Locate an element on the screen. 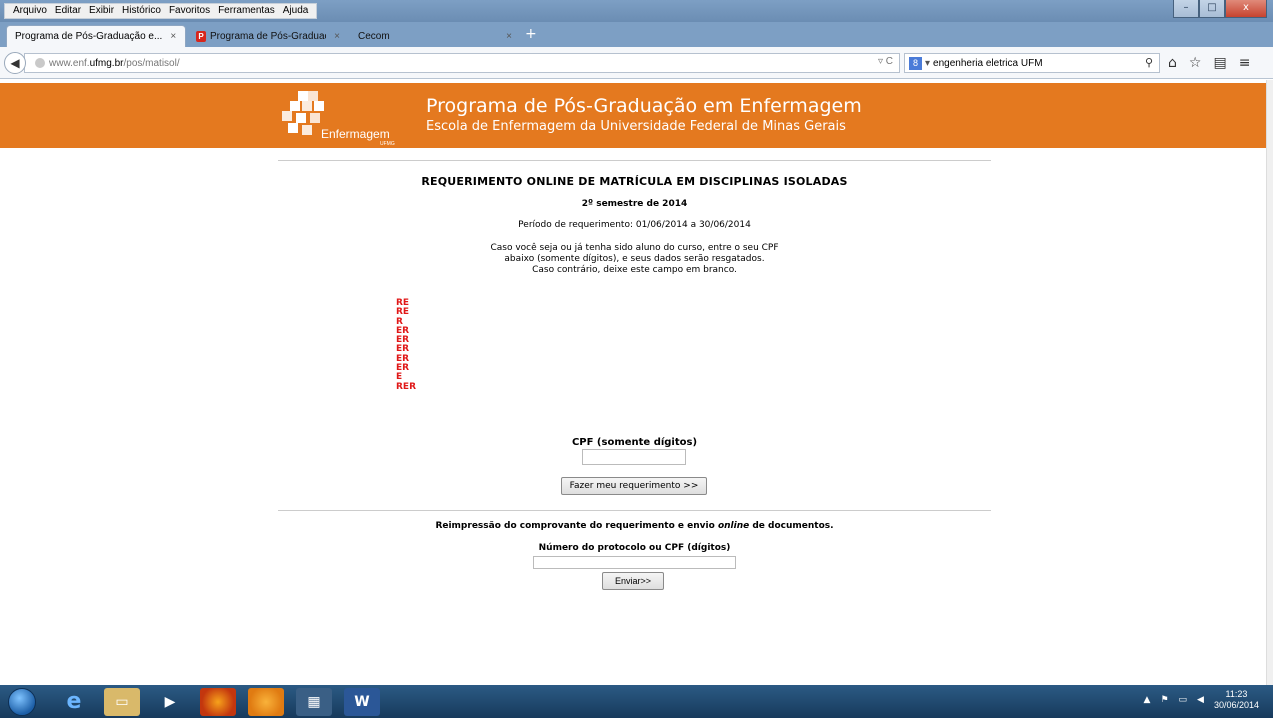  home-icon: ⌂ is located at coordinates (1172, 63).